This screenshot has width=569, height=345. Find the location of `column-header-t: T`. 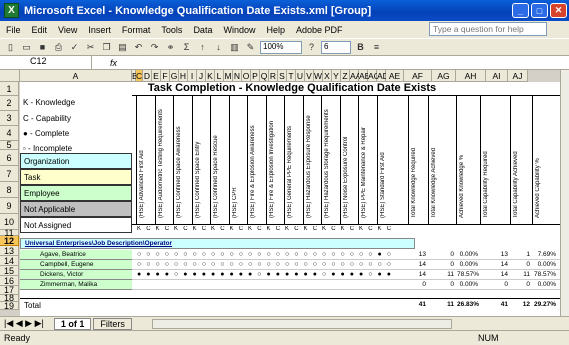

column-header-t: T is located at coordinates (291, 76).